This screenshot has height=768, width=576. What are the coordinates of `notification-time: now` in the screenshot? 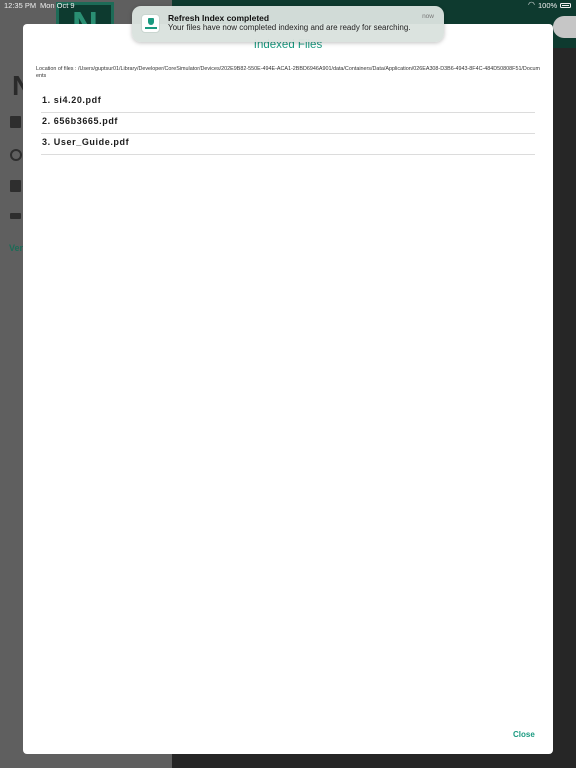 It's located at (428, 16).